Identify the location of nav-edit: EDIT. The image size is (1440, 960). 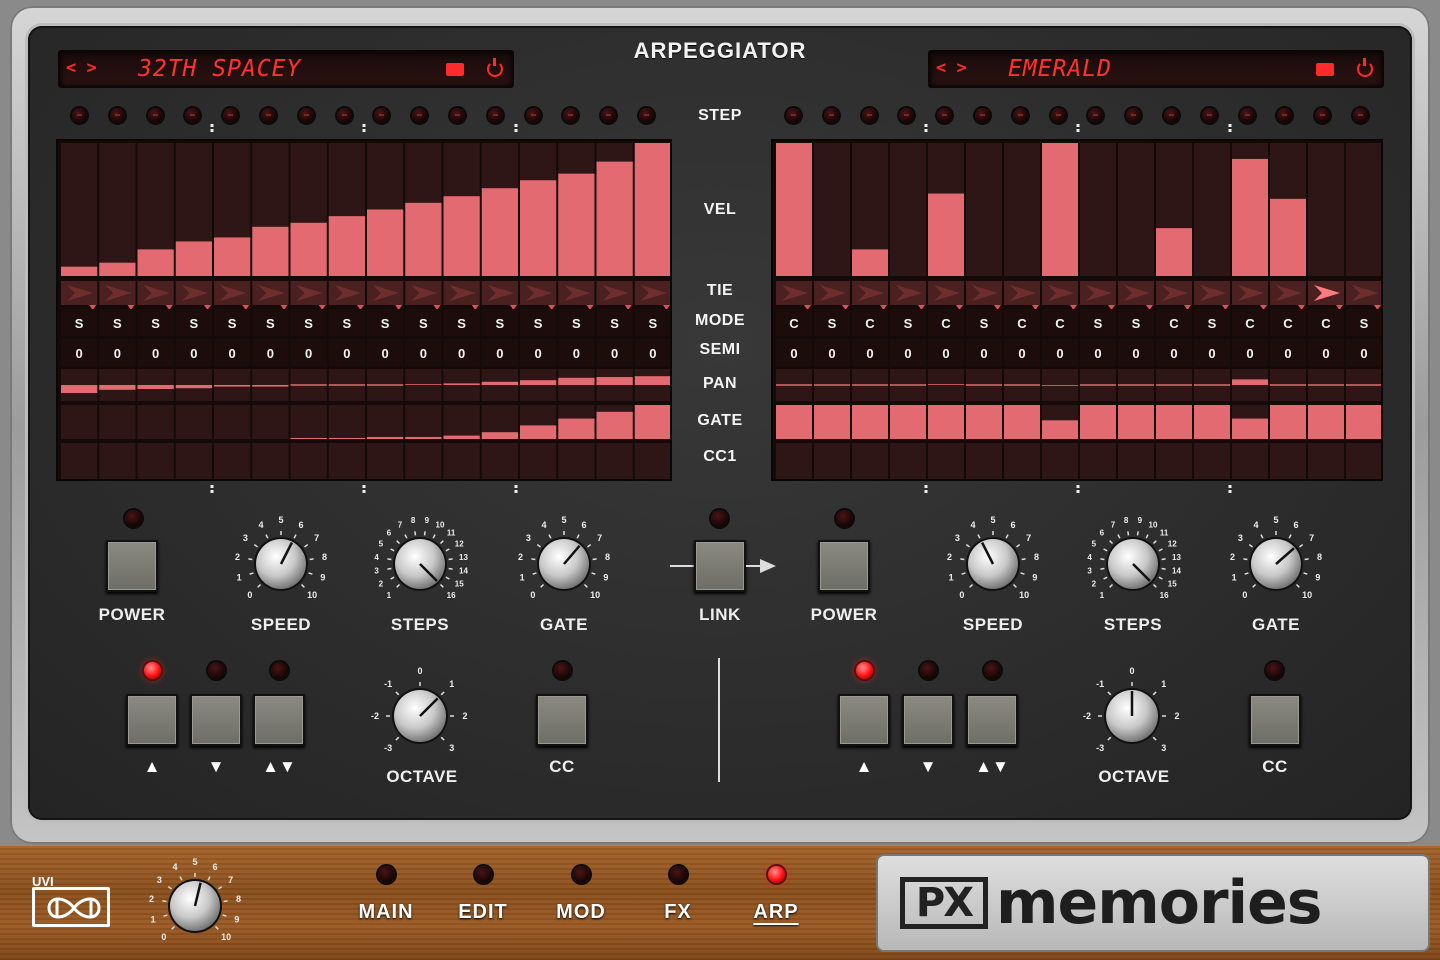
(483, 912).